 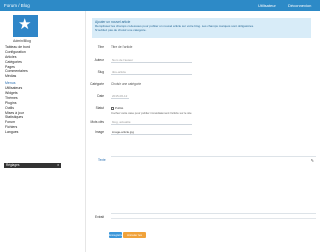 I want to click on excerpt-input, so click(x=213, y=218).